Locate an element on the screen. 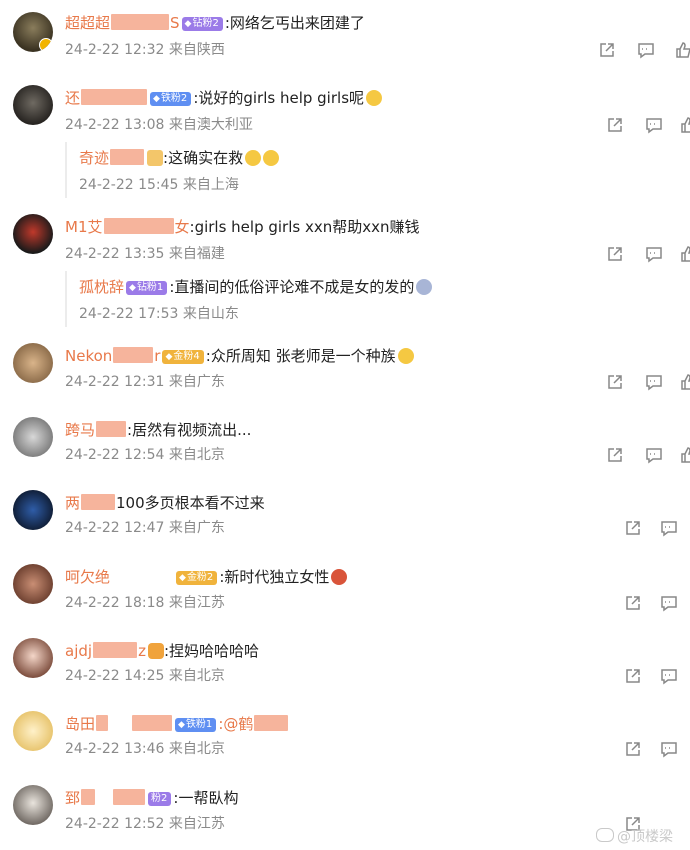  username: 两 is located at coordinates (72, 503).